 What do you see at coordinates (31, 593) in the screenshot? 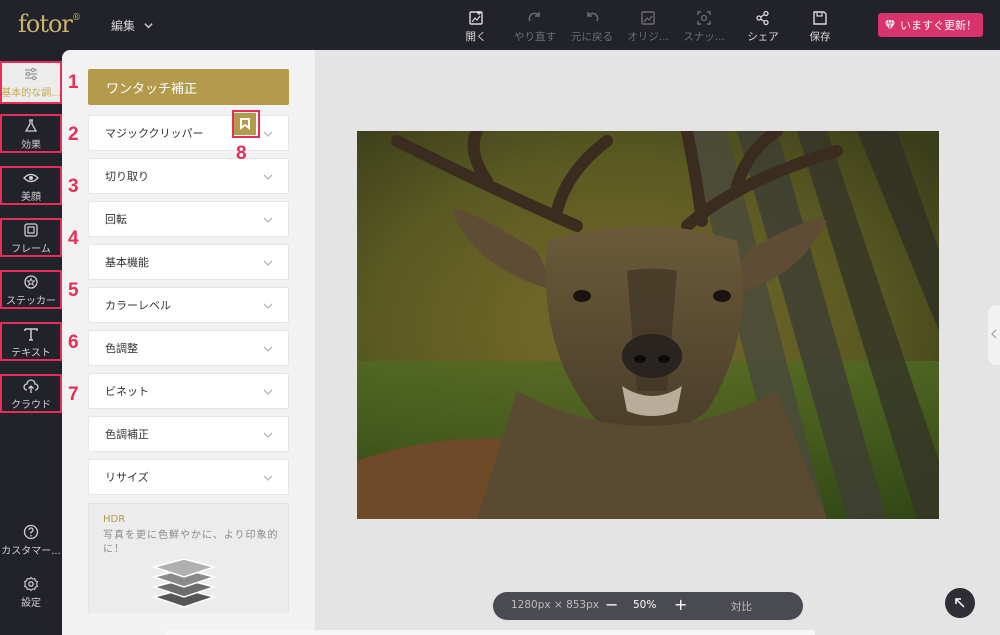
I see `rail-item-settings: 設定` at bounding box center [31, 593].